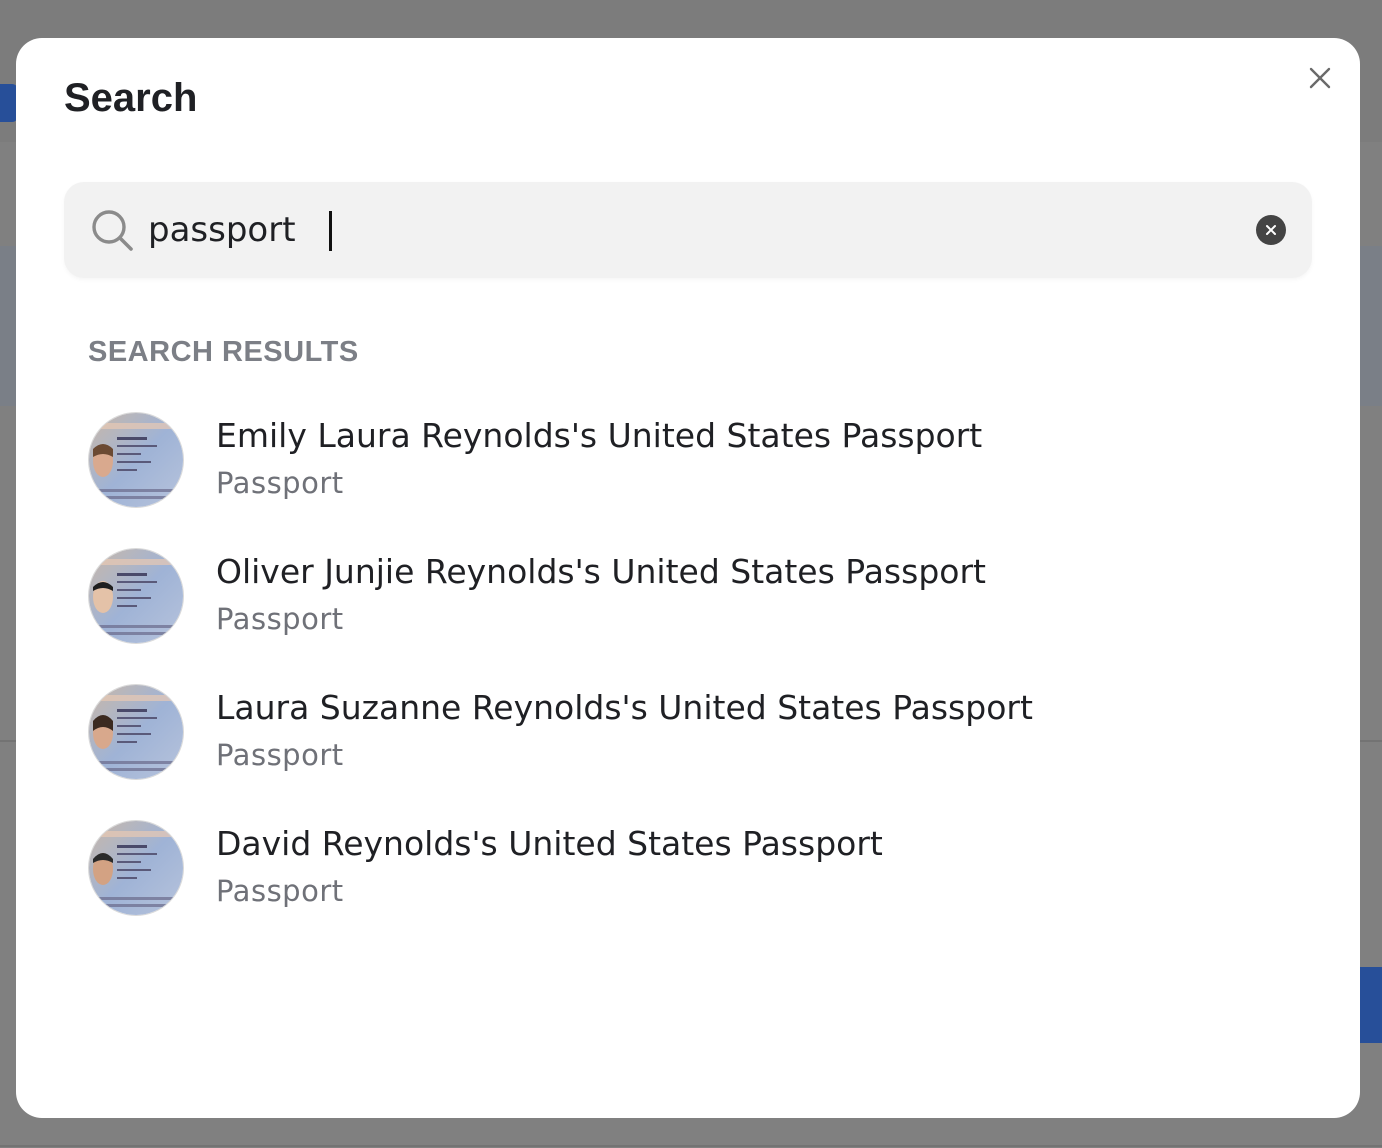 The height and width of the screenshot is (1148, 1382). I want to click on close-button, so click(1320, 78).